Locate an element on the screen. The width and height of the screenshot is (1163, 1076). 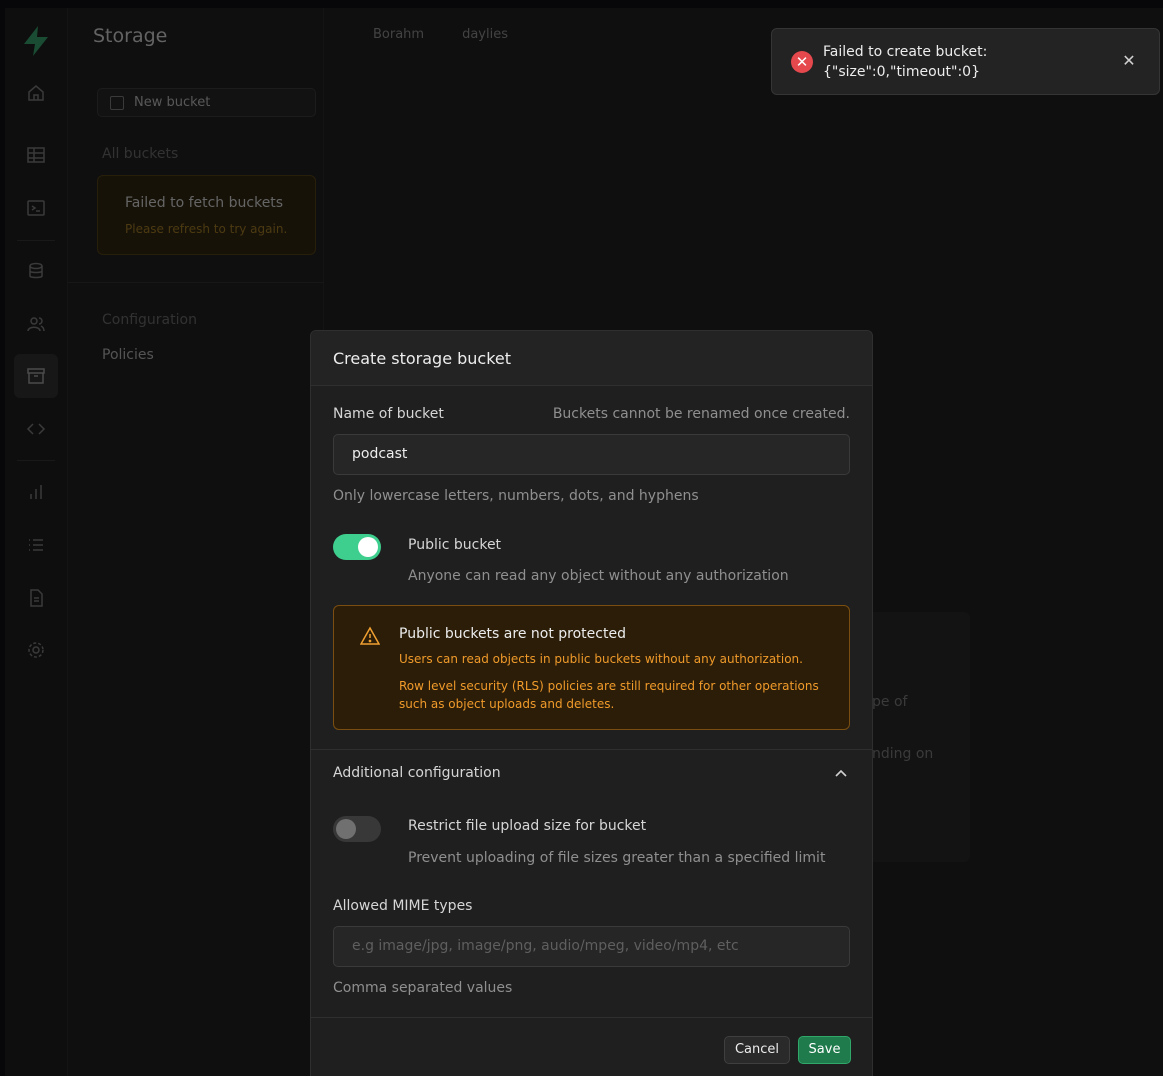
toast-message-line1: Failed to create bucket: is located at coordinates (905, 52).